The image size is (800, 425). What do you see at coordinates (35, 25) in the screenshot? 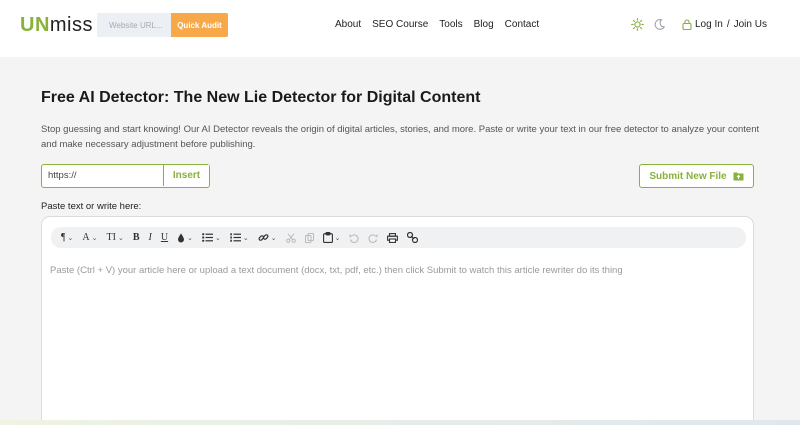
I see `logo-un: UN` at bounding box center [35, 25].